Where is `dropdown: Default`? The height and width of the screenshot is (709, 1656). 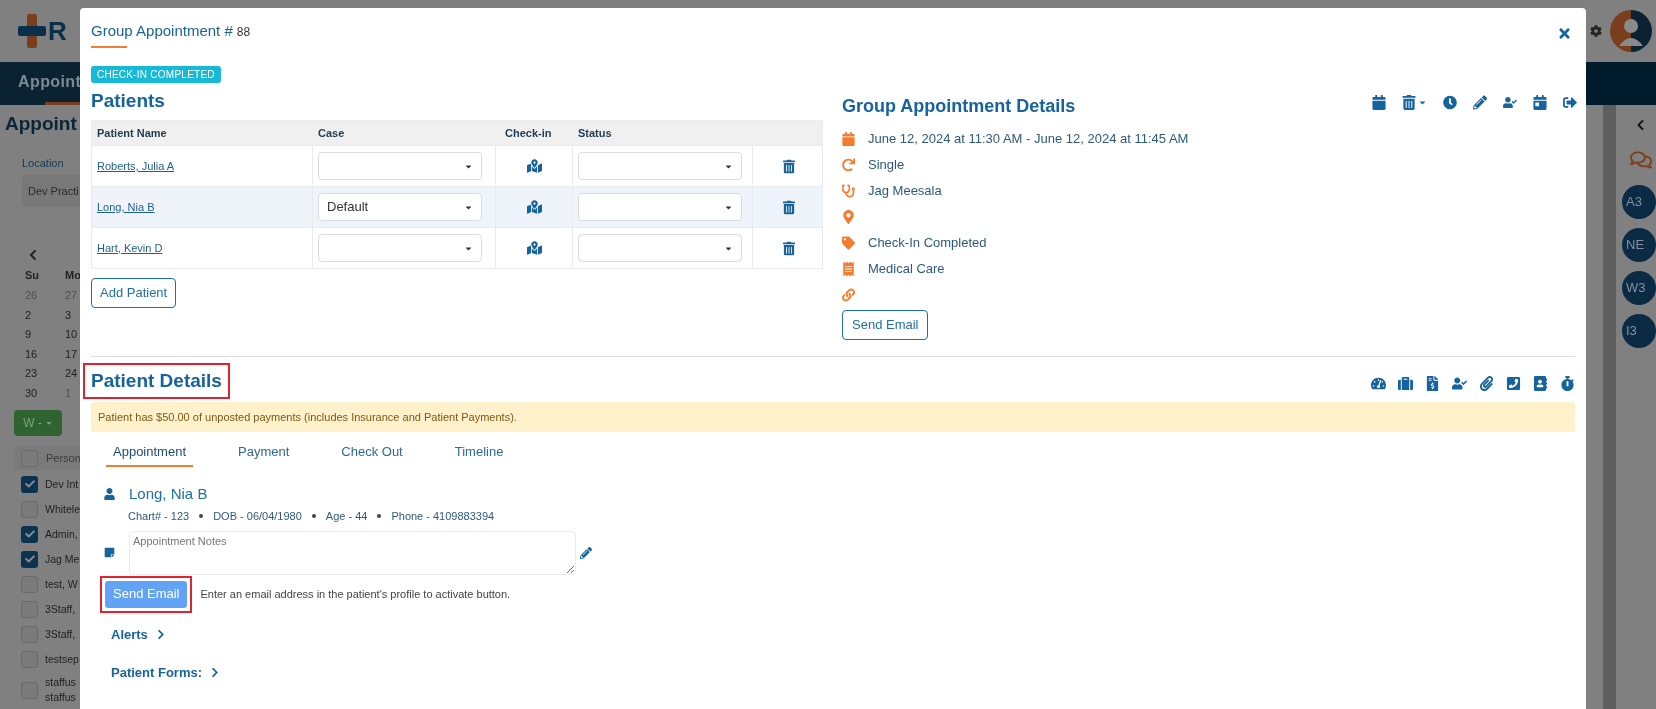
dropdown: Default is located at coordinates (400, 207).